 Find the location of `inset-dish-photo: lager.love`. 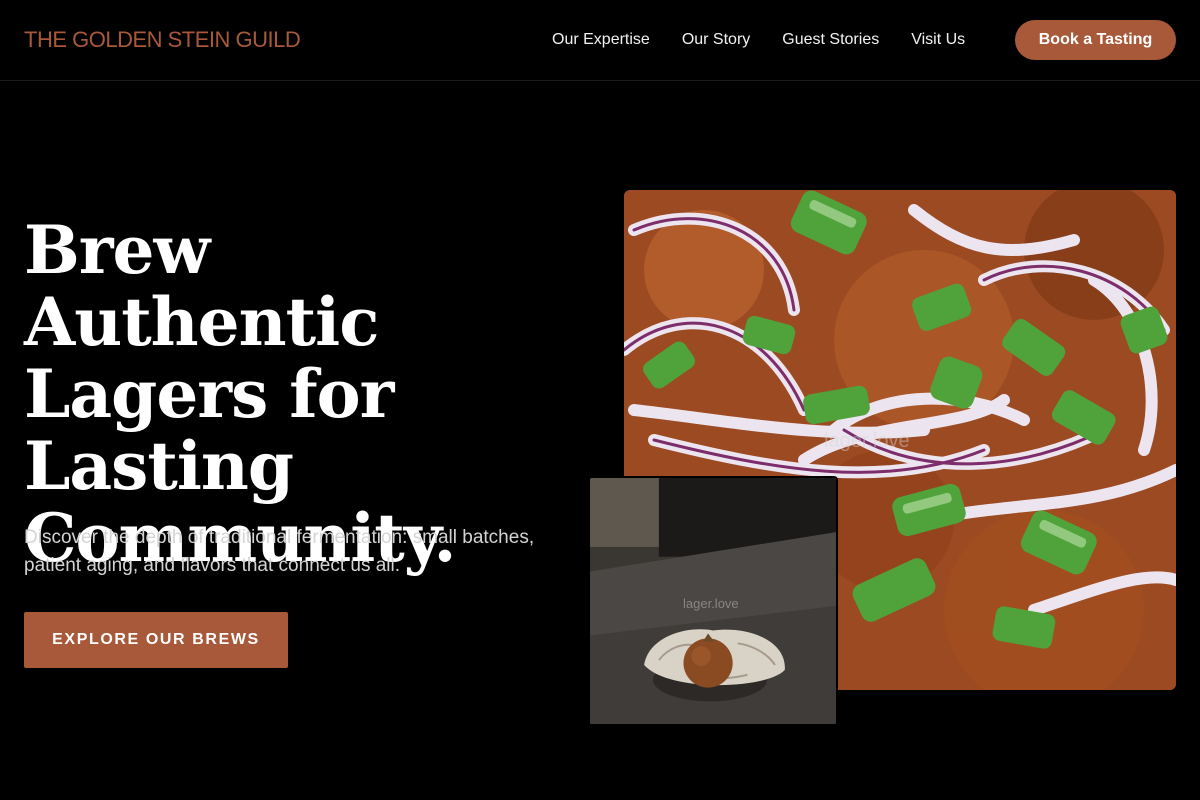

inset-dish-photo: lager.love is located at coordinates (713, 601).